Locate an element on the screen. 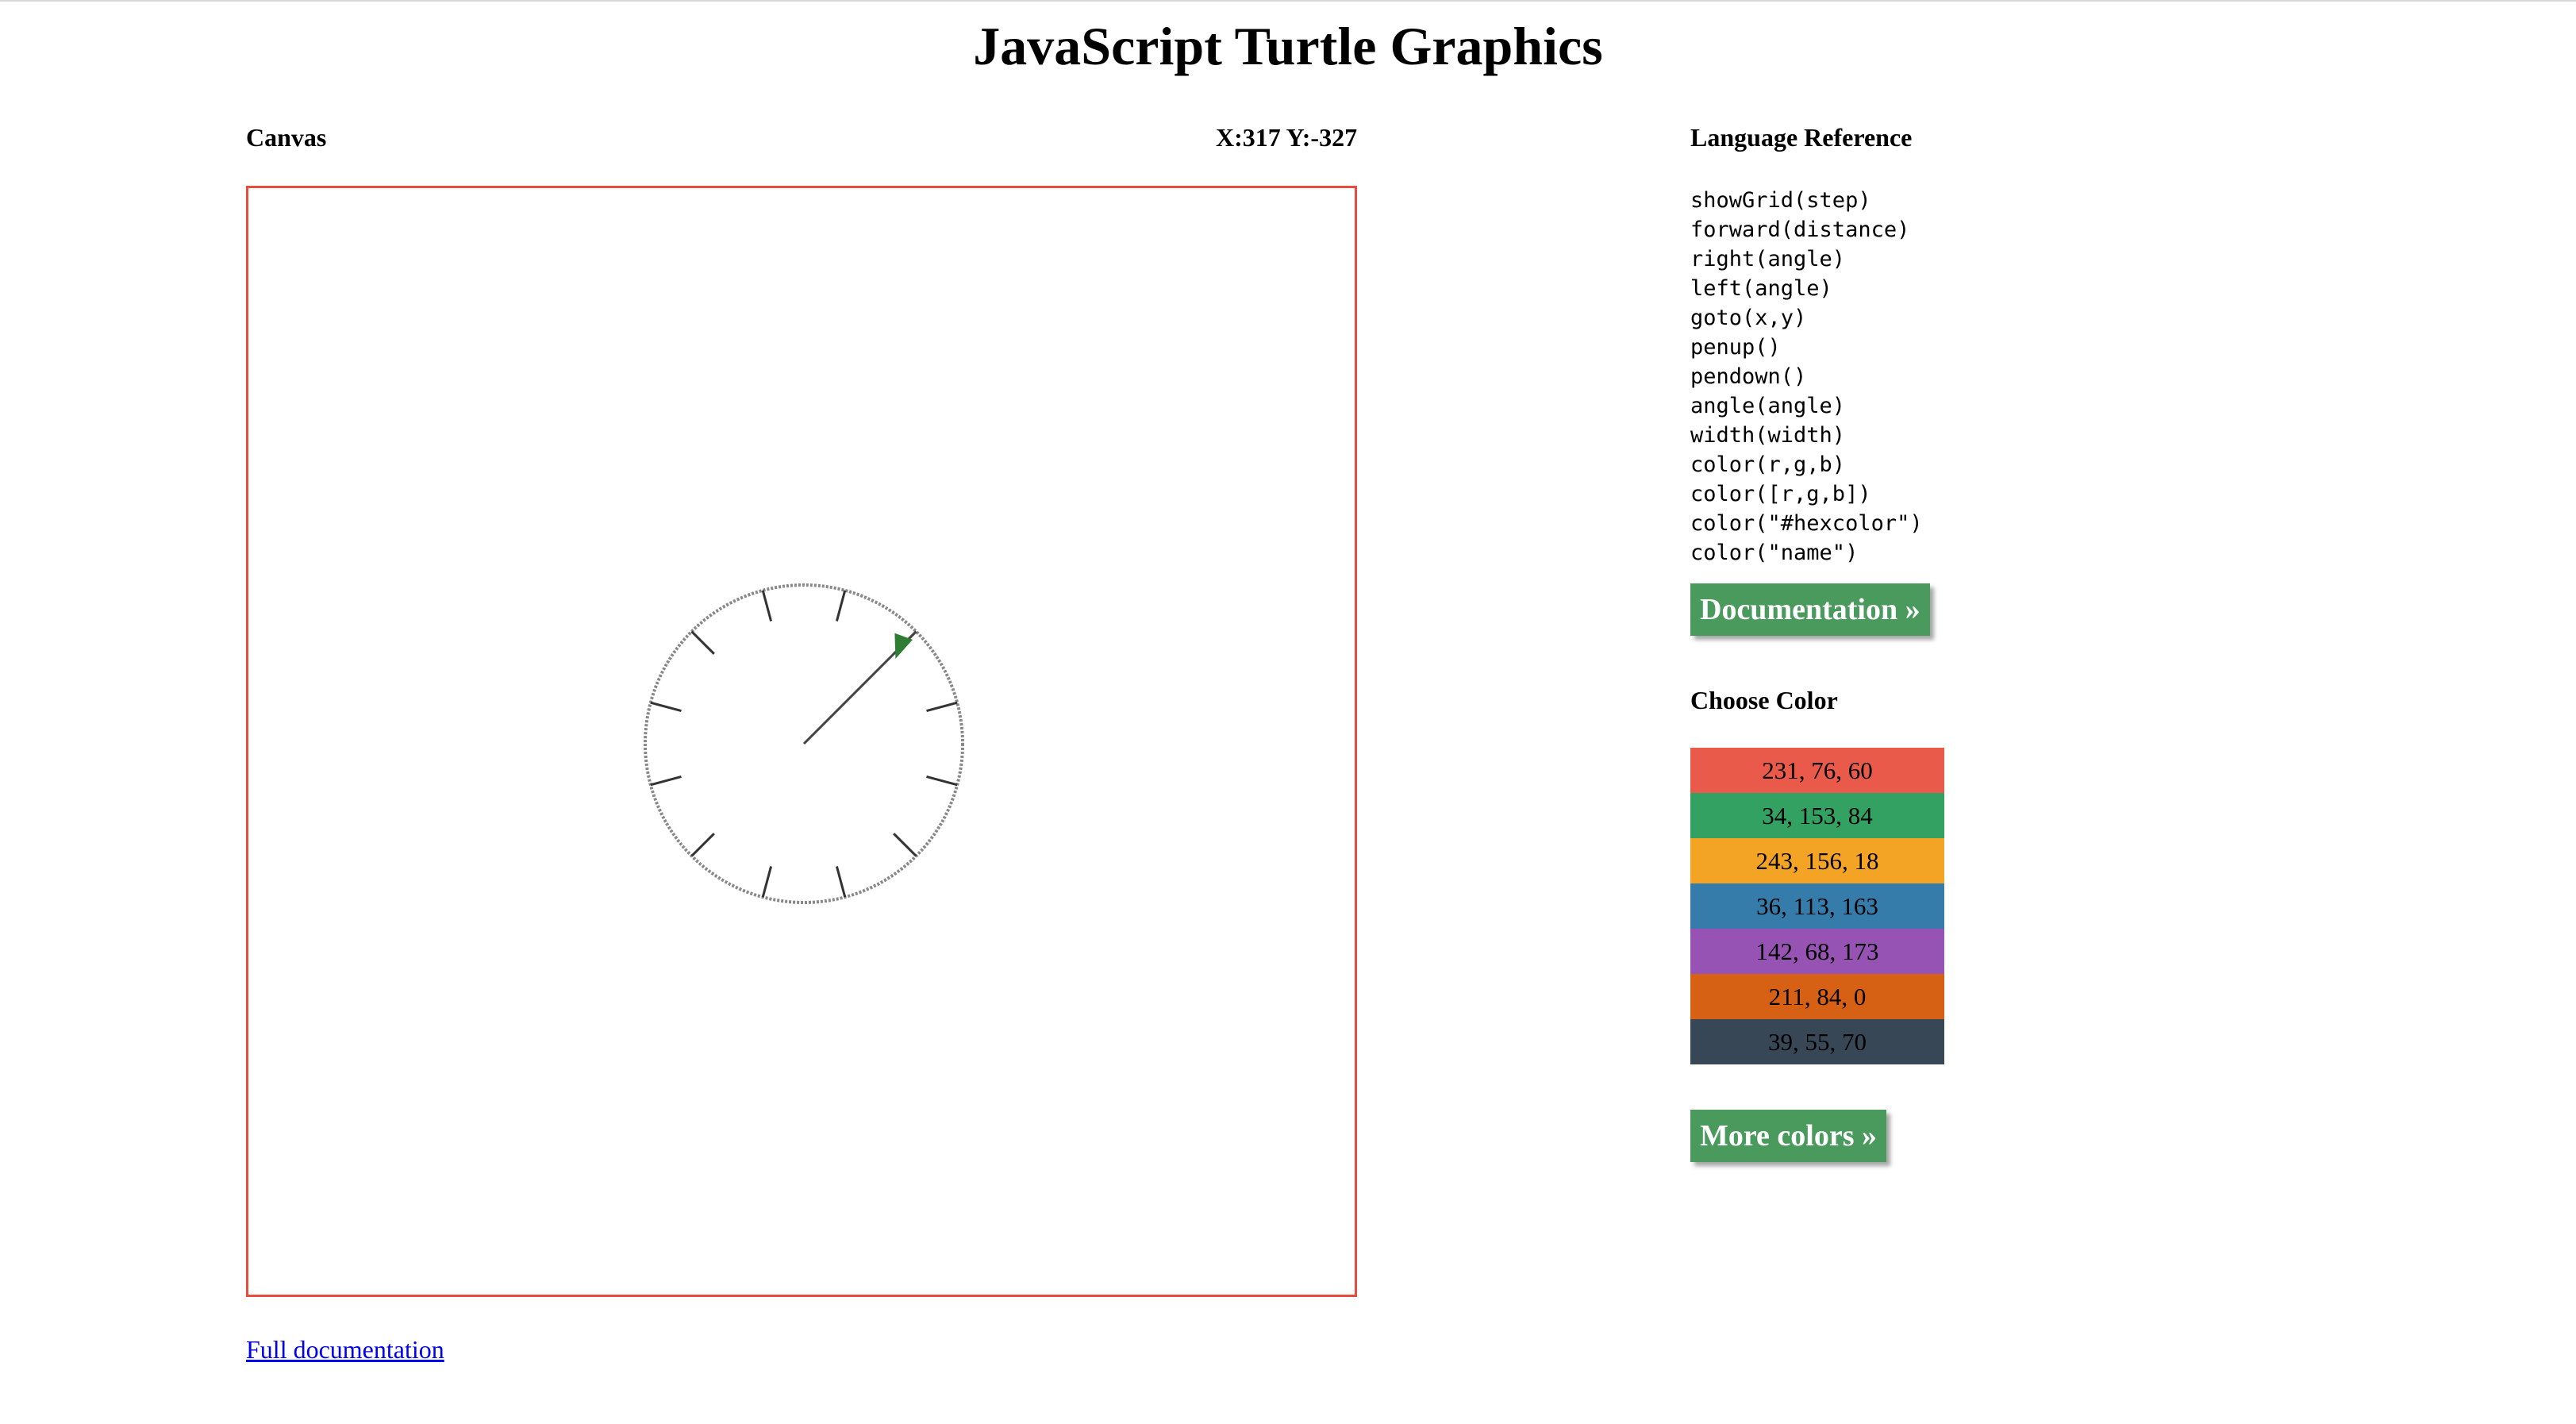  canvas-heading: Canvas is located at coordinates (286, 138).